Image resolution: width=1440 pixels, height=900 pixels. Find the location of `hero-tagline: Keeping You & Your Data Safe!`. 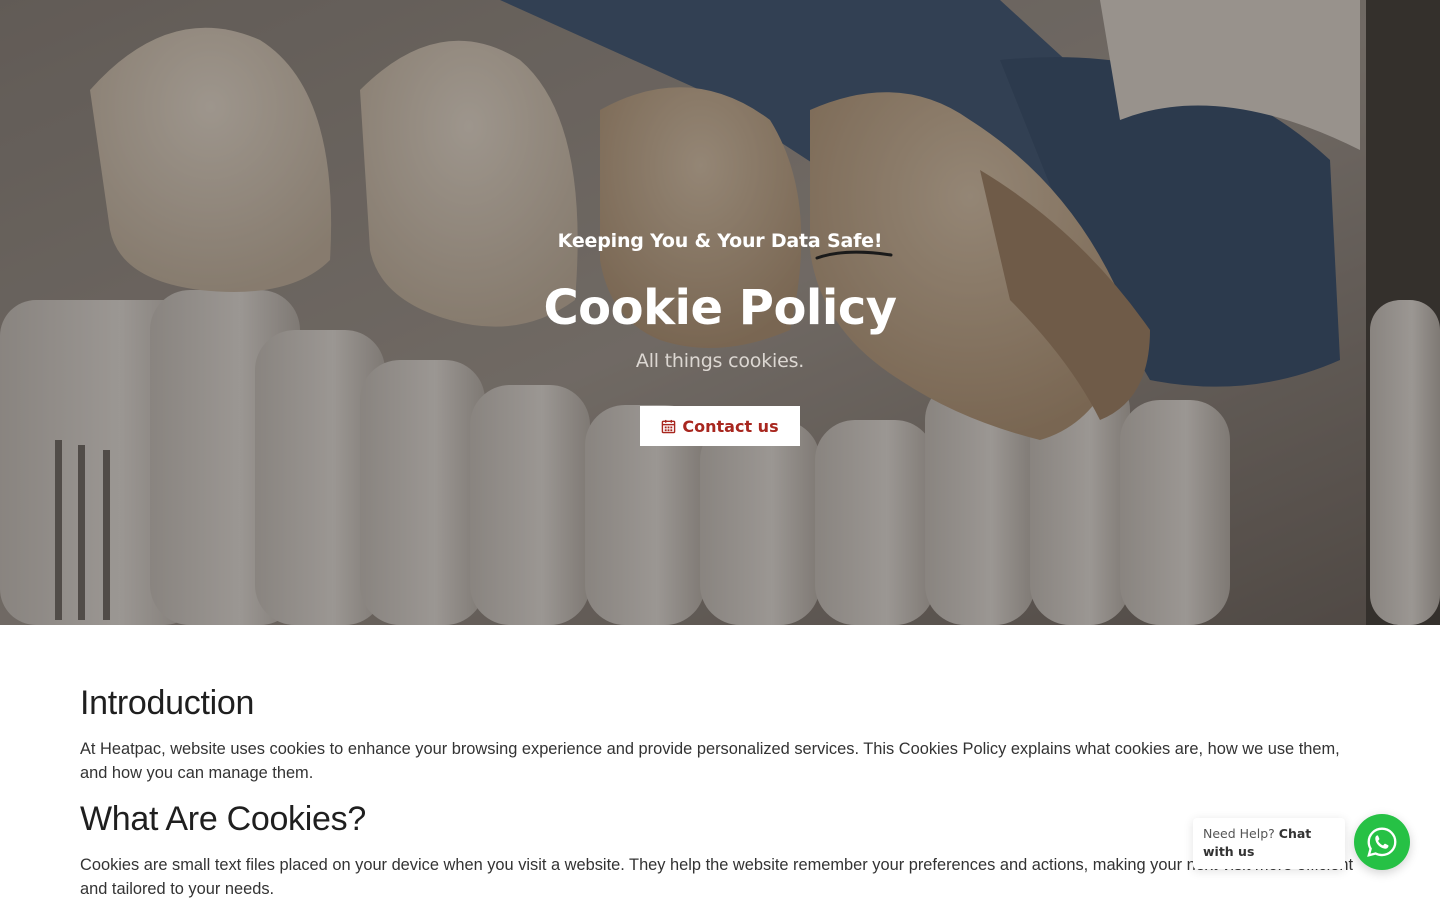

hero-tagline: Keeping You & Your Data Safe! is located at coordinates (725, 245).